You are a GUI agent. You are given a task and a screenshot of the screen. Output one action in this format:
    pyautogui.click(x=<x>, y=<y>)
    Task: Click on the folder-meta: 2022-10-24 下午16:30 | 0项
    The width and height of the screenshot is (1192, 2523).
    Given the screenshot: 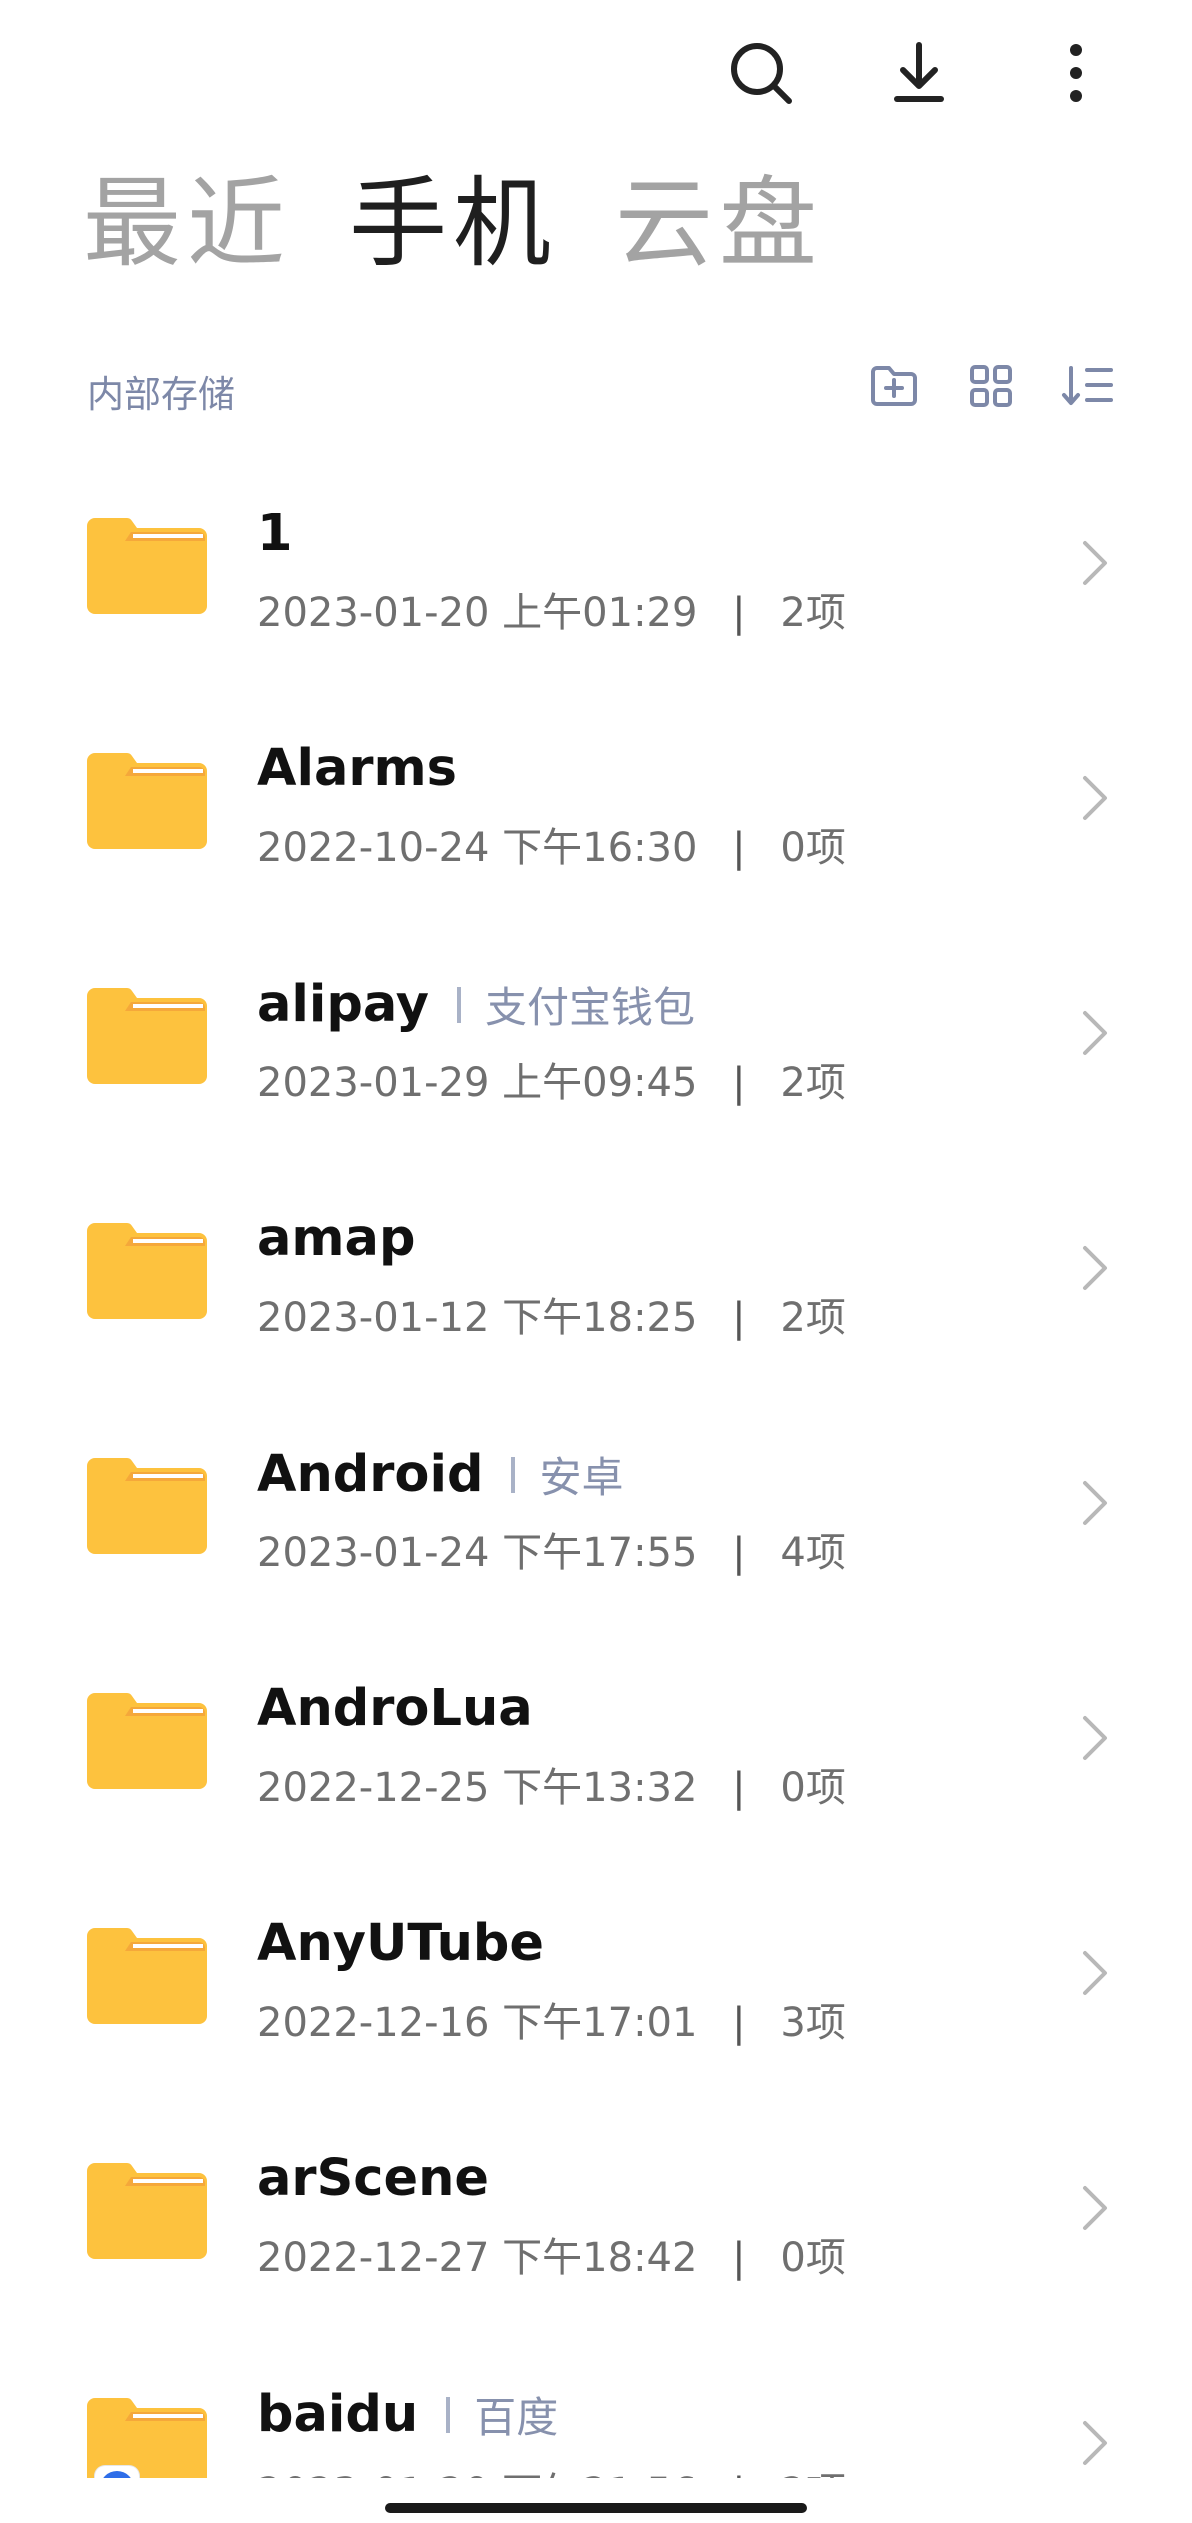 What is the action you would take?
    pyautogui.click(x=551, y=844)
    